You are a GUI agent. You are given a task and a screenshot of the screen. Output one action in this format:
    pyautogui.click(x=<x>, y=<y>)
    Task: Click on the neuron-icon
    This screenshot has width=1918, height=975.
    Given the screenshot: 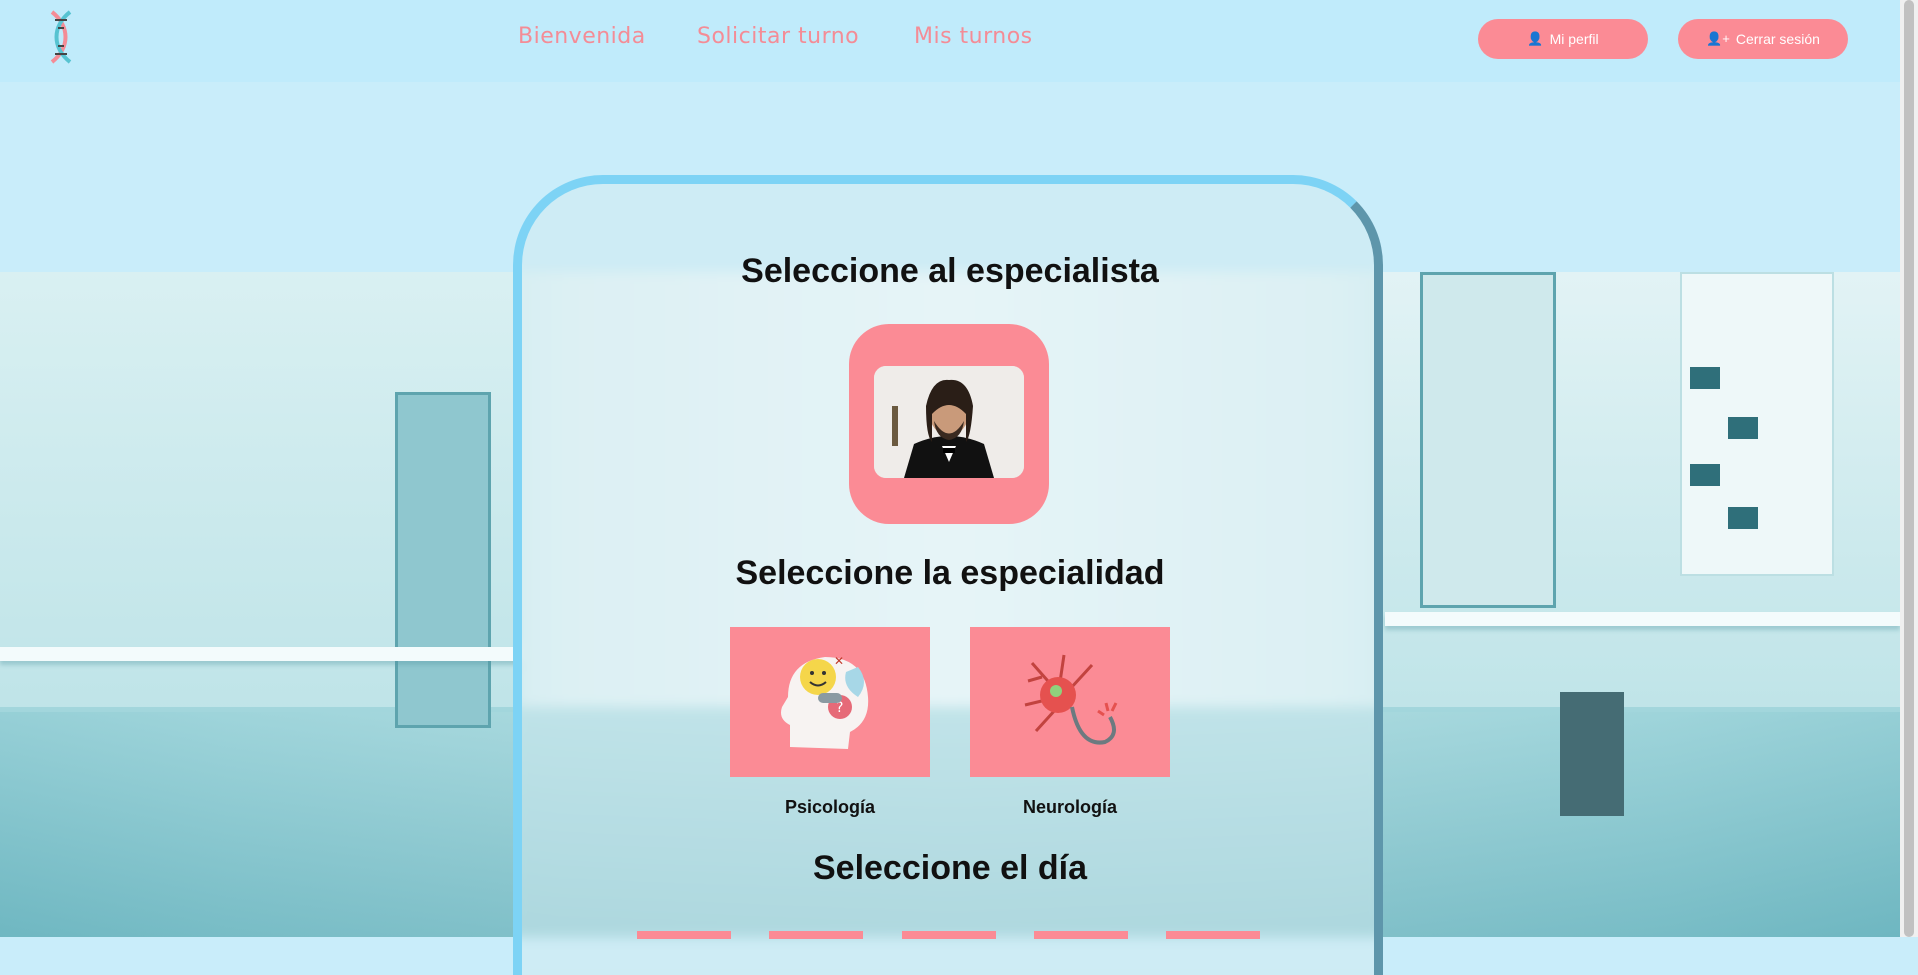 What is the action you would take?
    pyautogui.click(x=1071, y=699)
    